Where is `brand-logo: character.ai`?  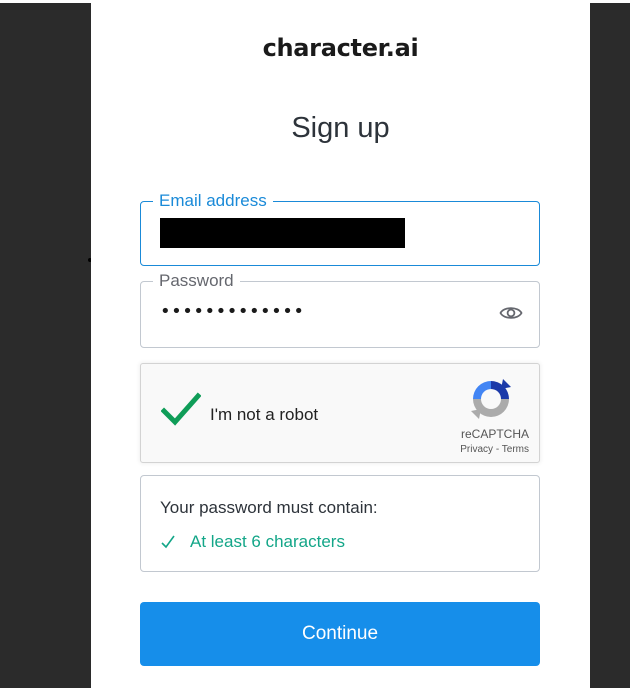
brand-logo: character.ai is located at coordinates (340, 48).